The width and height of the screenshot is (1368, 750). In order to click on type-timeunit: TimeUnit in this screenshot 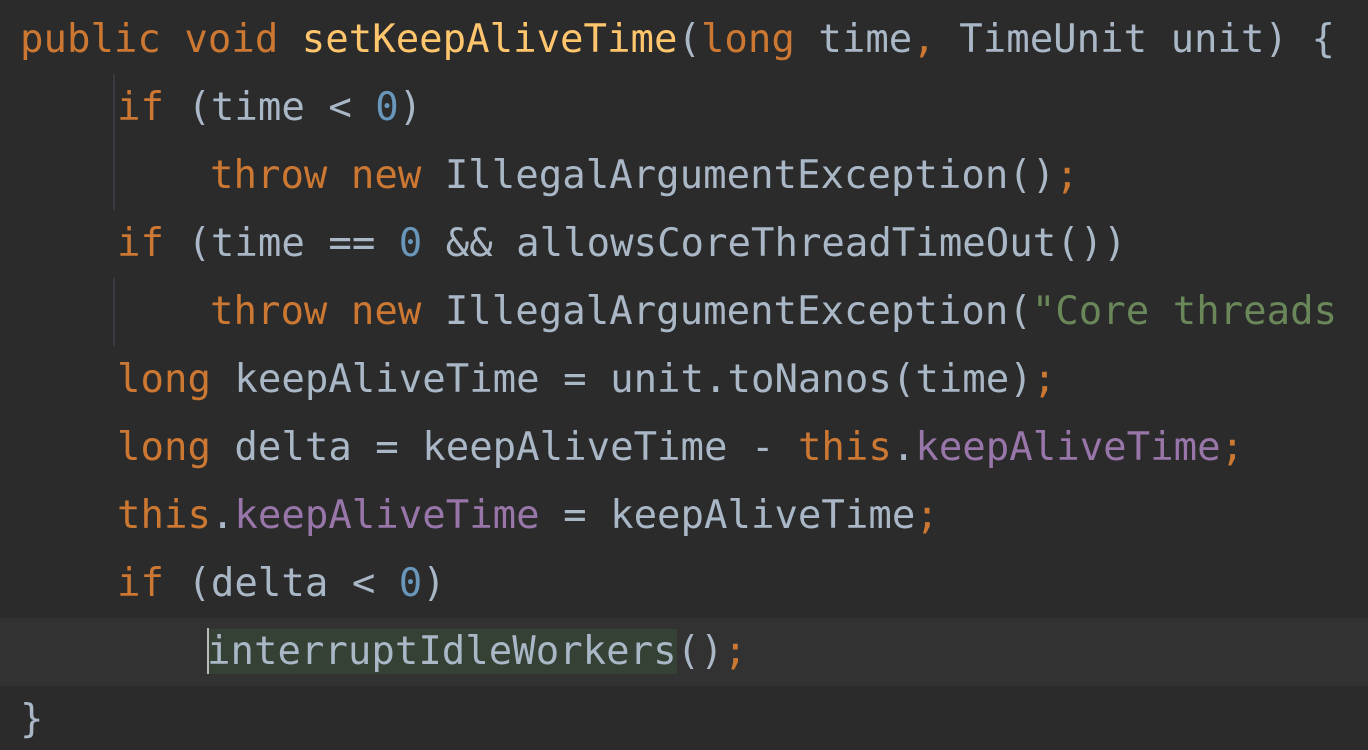, I will do `click(1053, 39)`.